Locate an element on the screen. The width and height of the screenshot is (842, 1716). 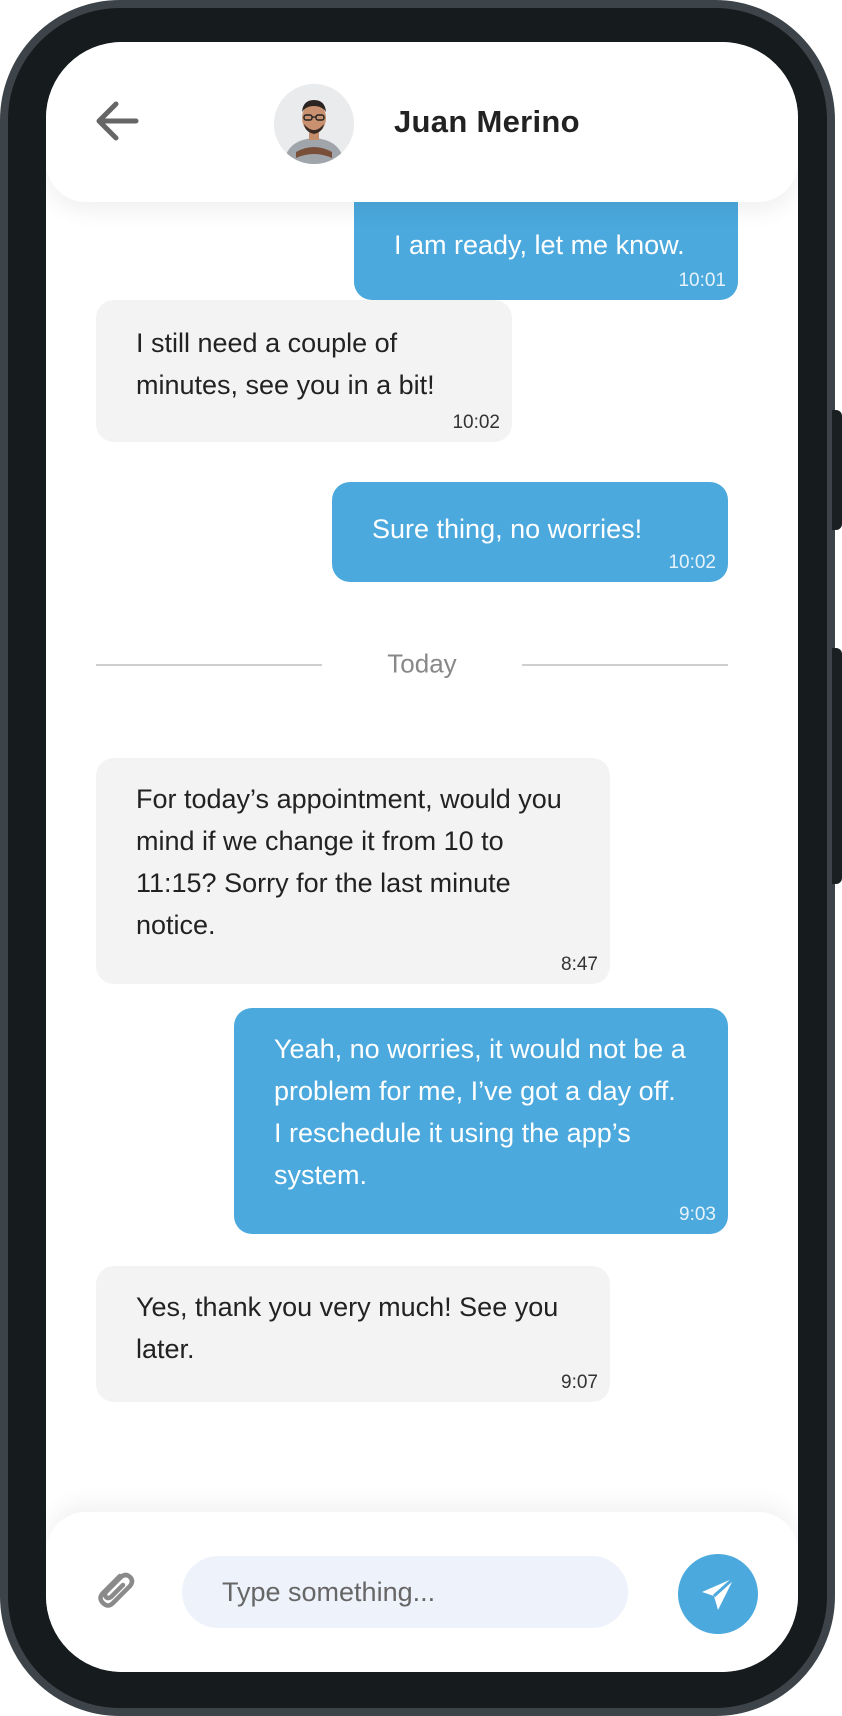
send-button is located at coordinates (718, 1594).